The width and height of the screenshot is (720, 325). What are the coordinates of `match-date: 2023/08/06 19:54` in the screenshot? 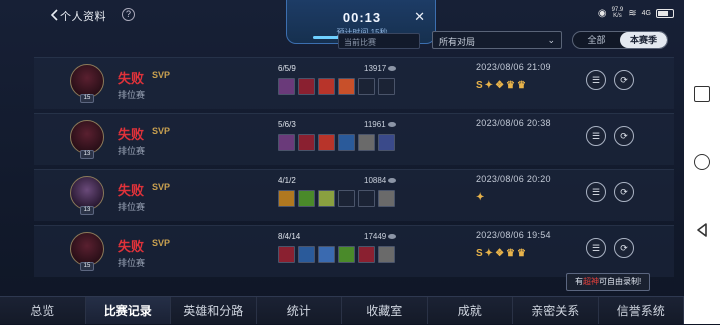 It's located at (513, 235).